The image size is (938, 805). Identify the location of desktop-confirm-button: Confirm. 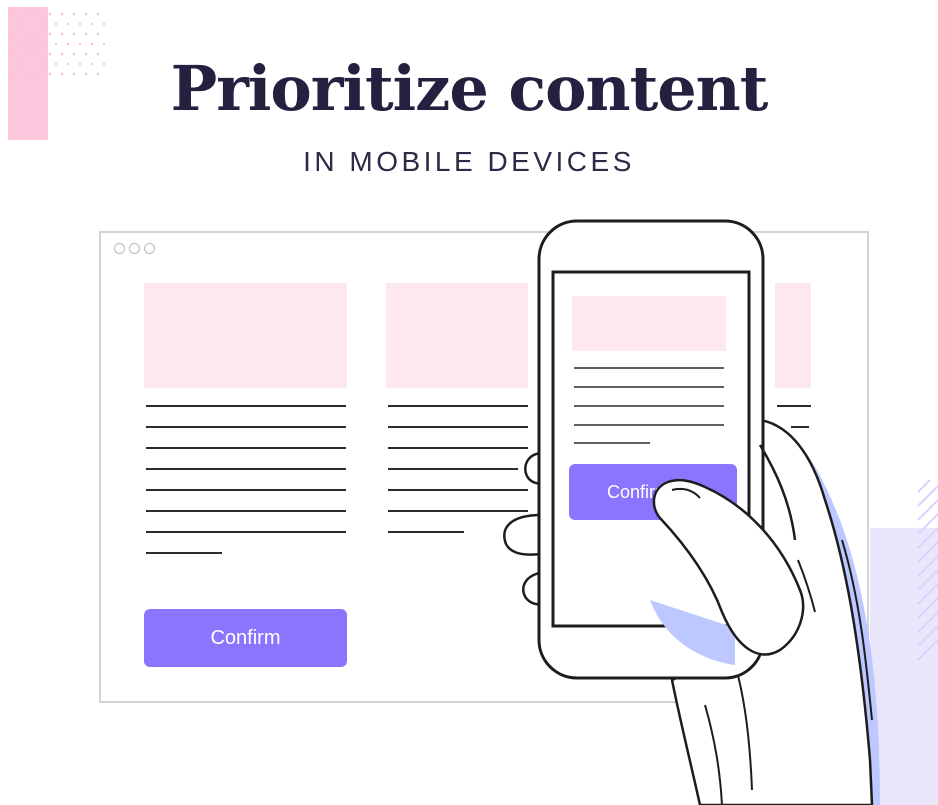
(245, 638).